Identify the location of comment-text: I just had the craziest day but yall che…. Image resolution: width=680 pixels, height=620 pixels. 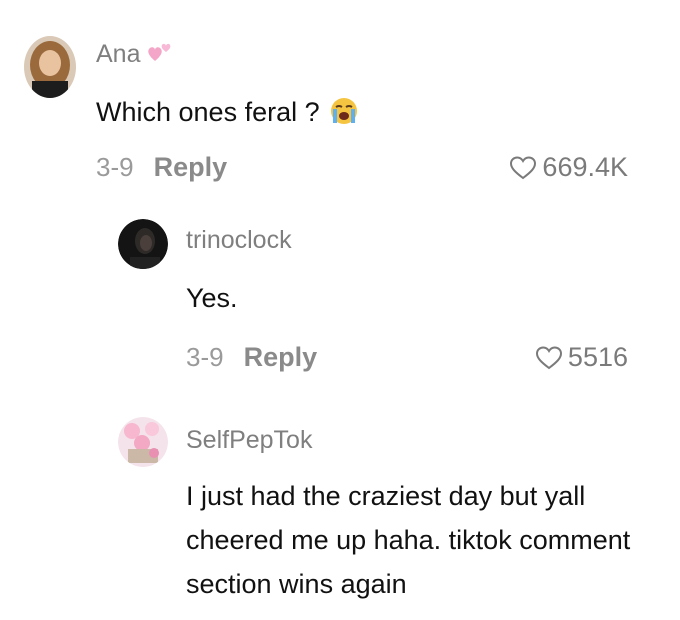
(408, 540).